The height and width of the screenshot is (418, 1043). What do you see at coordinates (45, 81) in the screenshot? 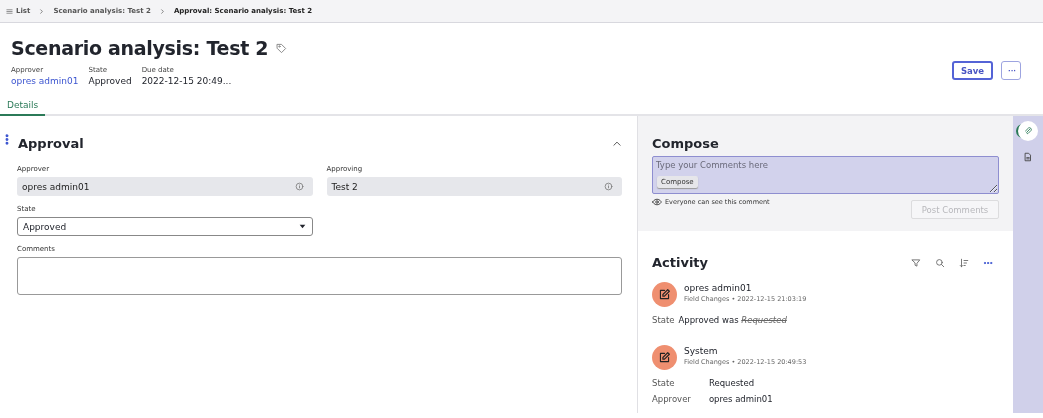
I see `approver-link: opres admin01` at bounding box center [45, 81].